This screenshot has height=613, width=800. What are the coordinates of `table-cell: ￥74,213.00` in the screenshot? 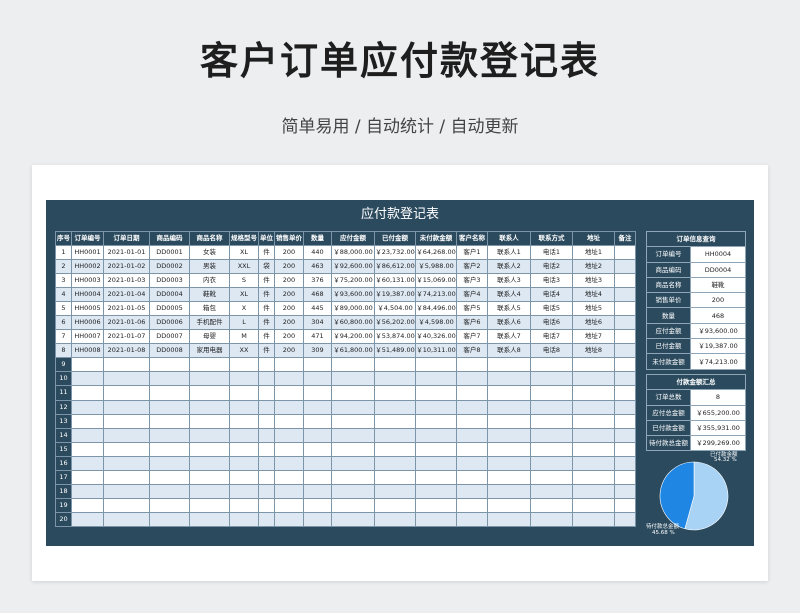 It's located at (436, 295).